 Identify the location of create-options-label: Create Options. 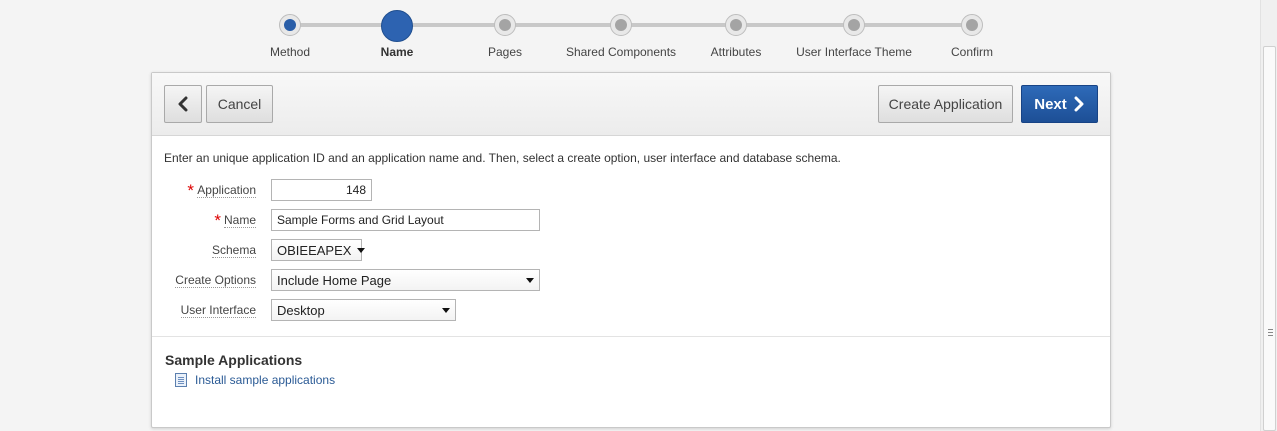
(215, 280).